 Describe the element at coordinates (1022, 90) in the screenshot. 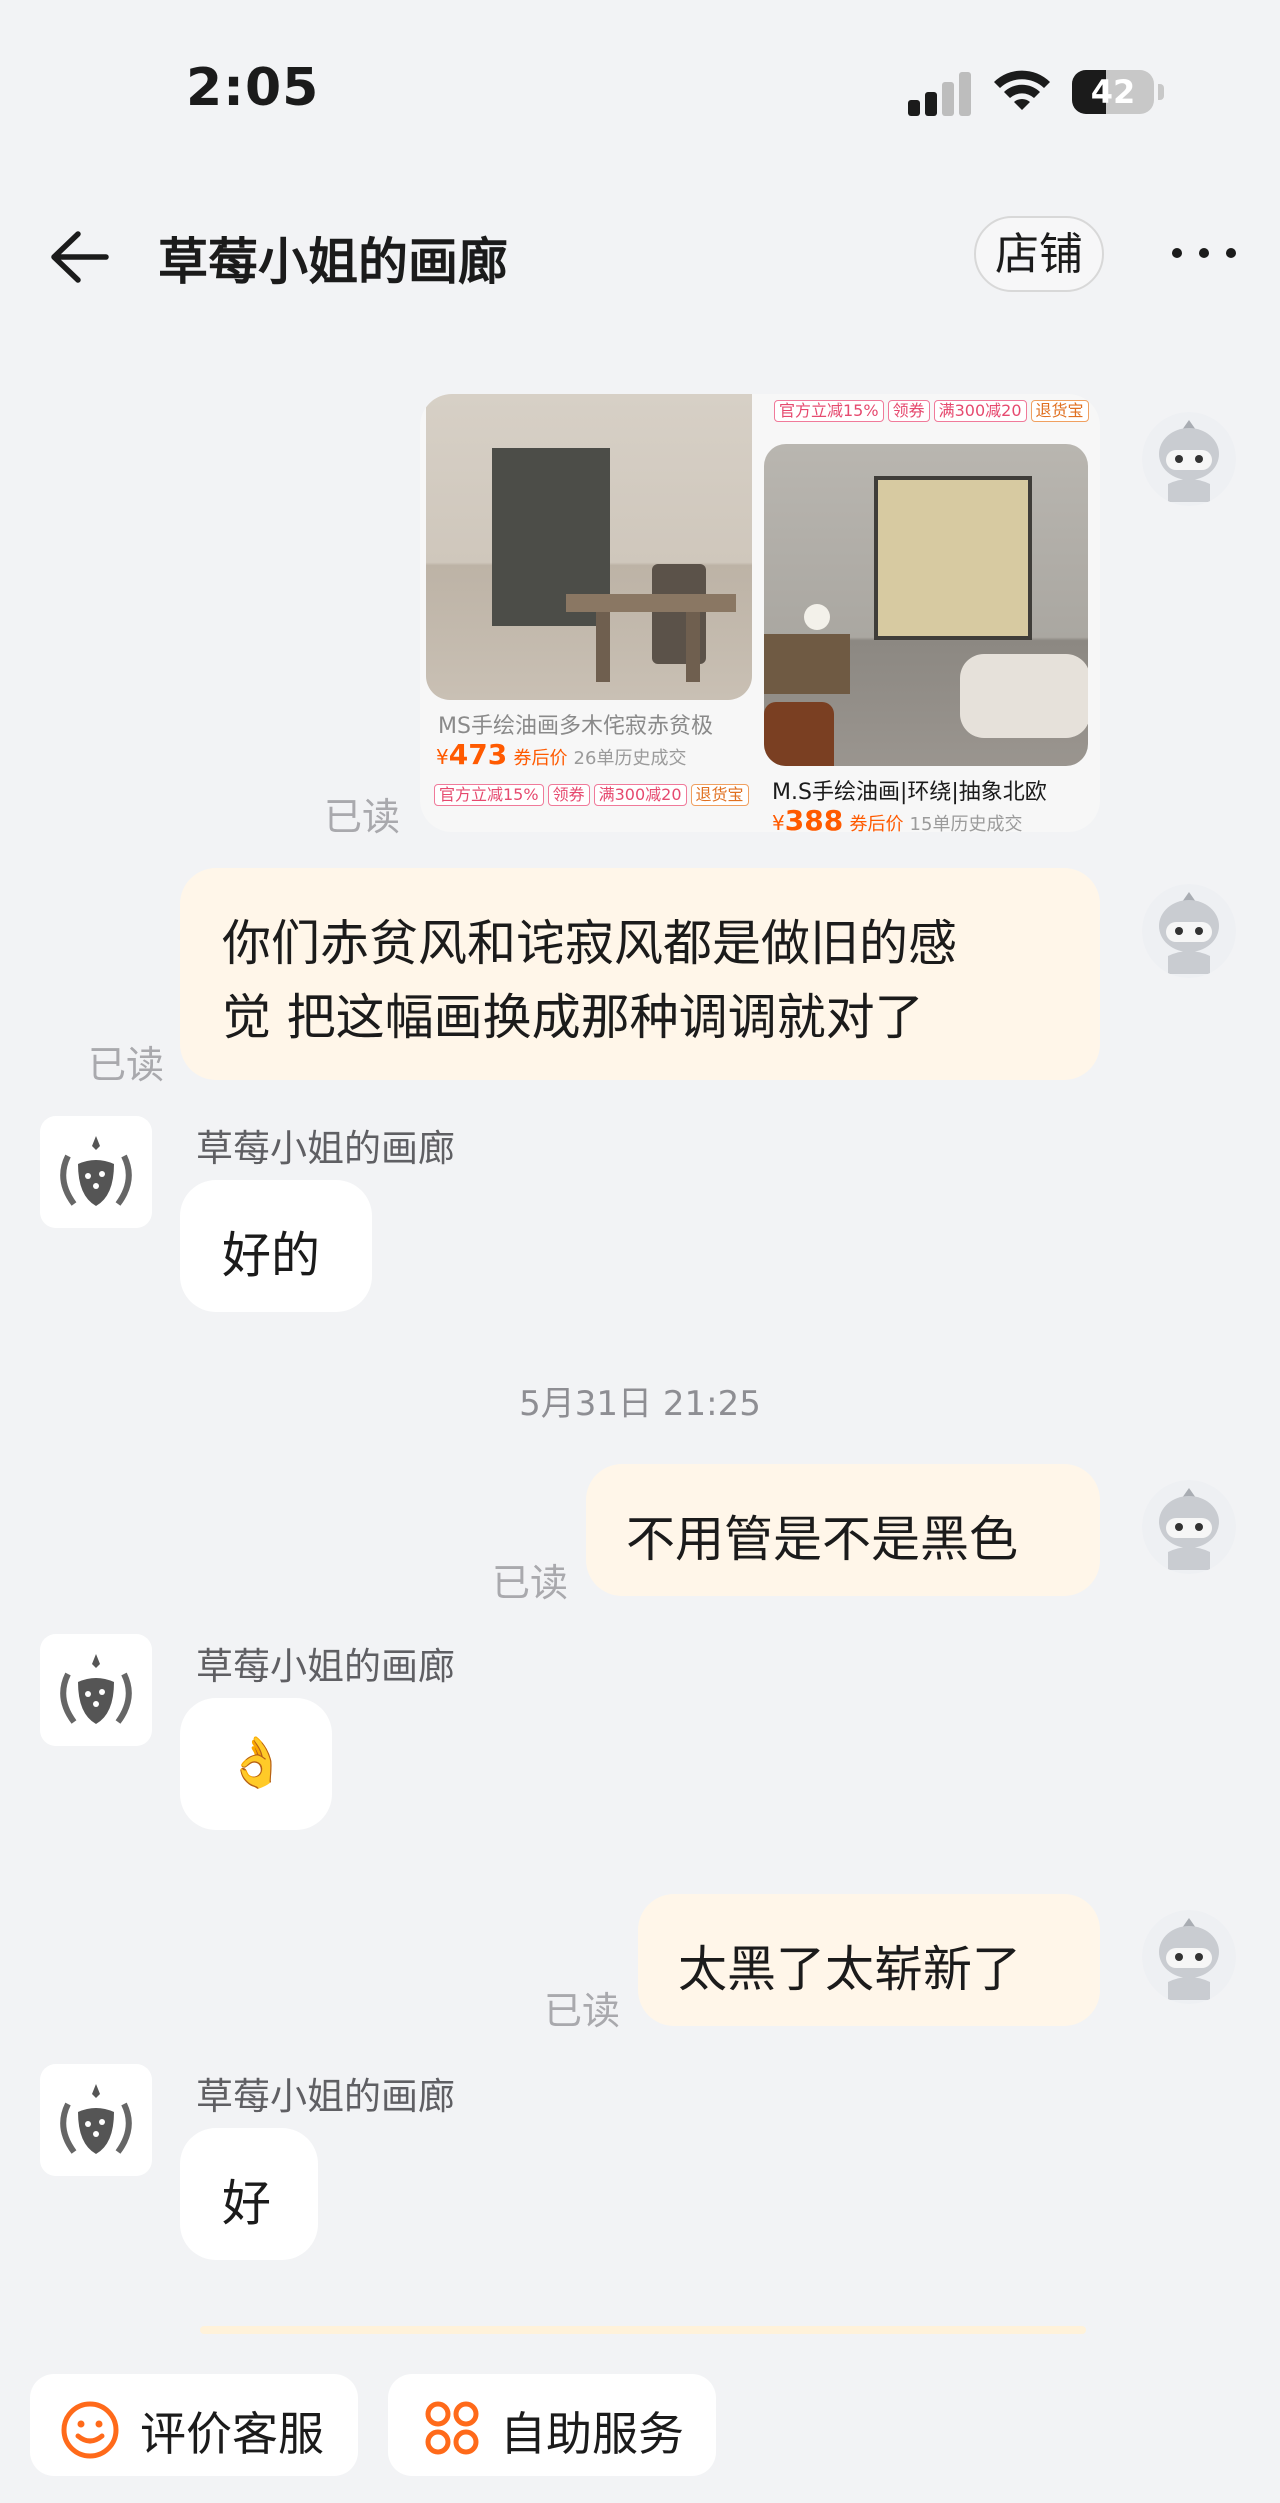

I see `wifi-icon` at that location.